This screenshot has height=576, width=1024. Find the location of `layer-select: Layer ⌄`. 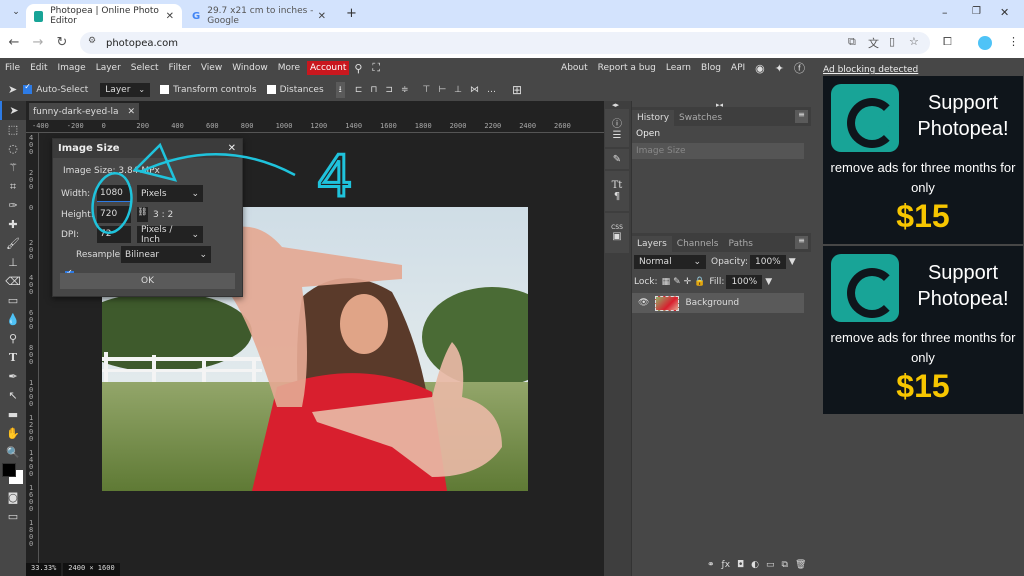

layer-select: Layer ⌄ is located at coordinates (125, 89).